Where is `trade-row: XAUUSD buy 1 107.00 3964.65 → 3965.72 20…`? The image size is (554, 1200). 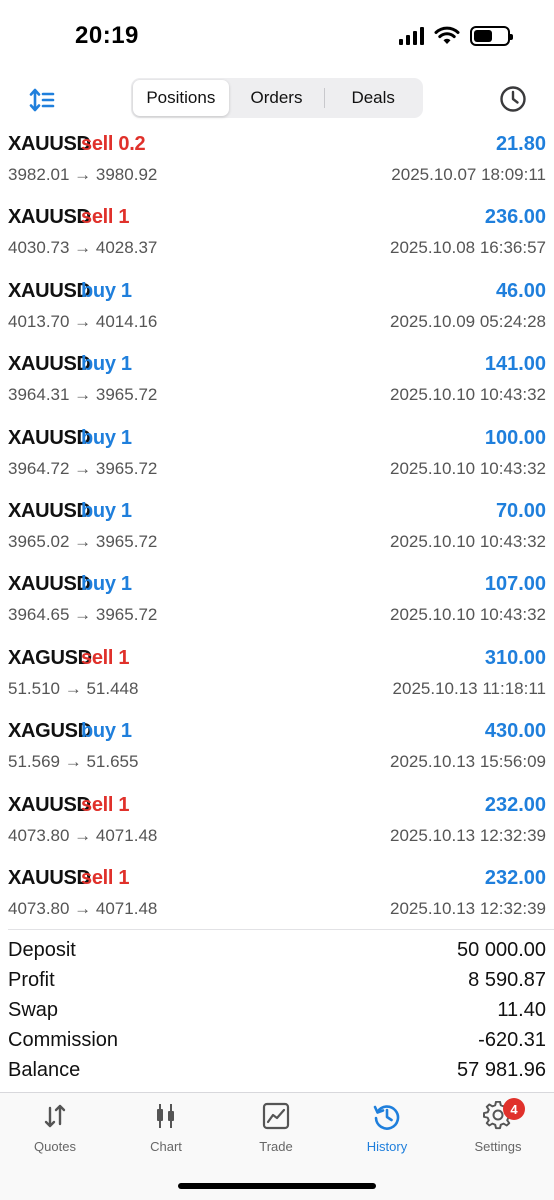 trade-row: XAUUSD buy 1 107.00 3964.65 → 3965.72 20… is located at coordinates (277, 604).